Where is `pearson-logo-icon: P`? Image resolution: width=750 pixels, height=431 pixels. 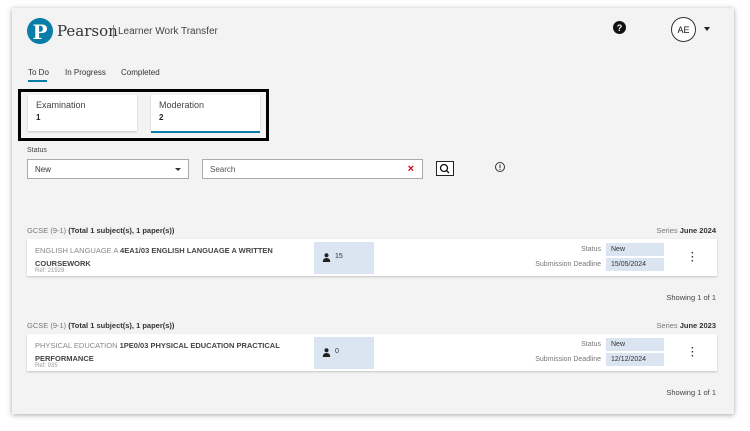
pearson-logo-icon: P is located at coordinates (40, 31).